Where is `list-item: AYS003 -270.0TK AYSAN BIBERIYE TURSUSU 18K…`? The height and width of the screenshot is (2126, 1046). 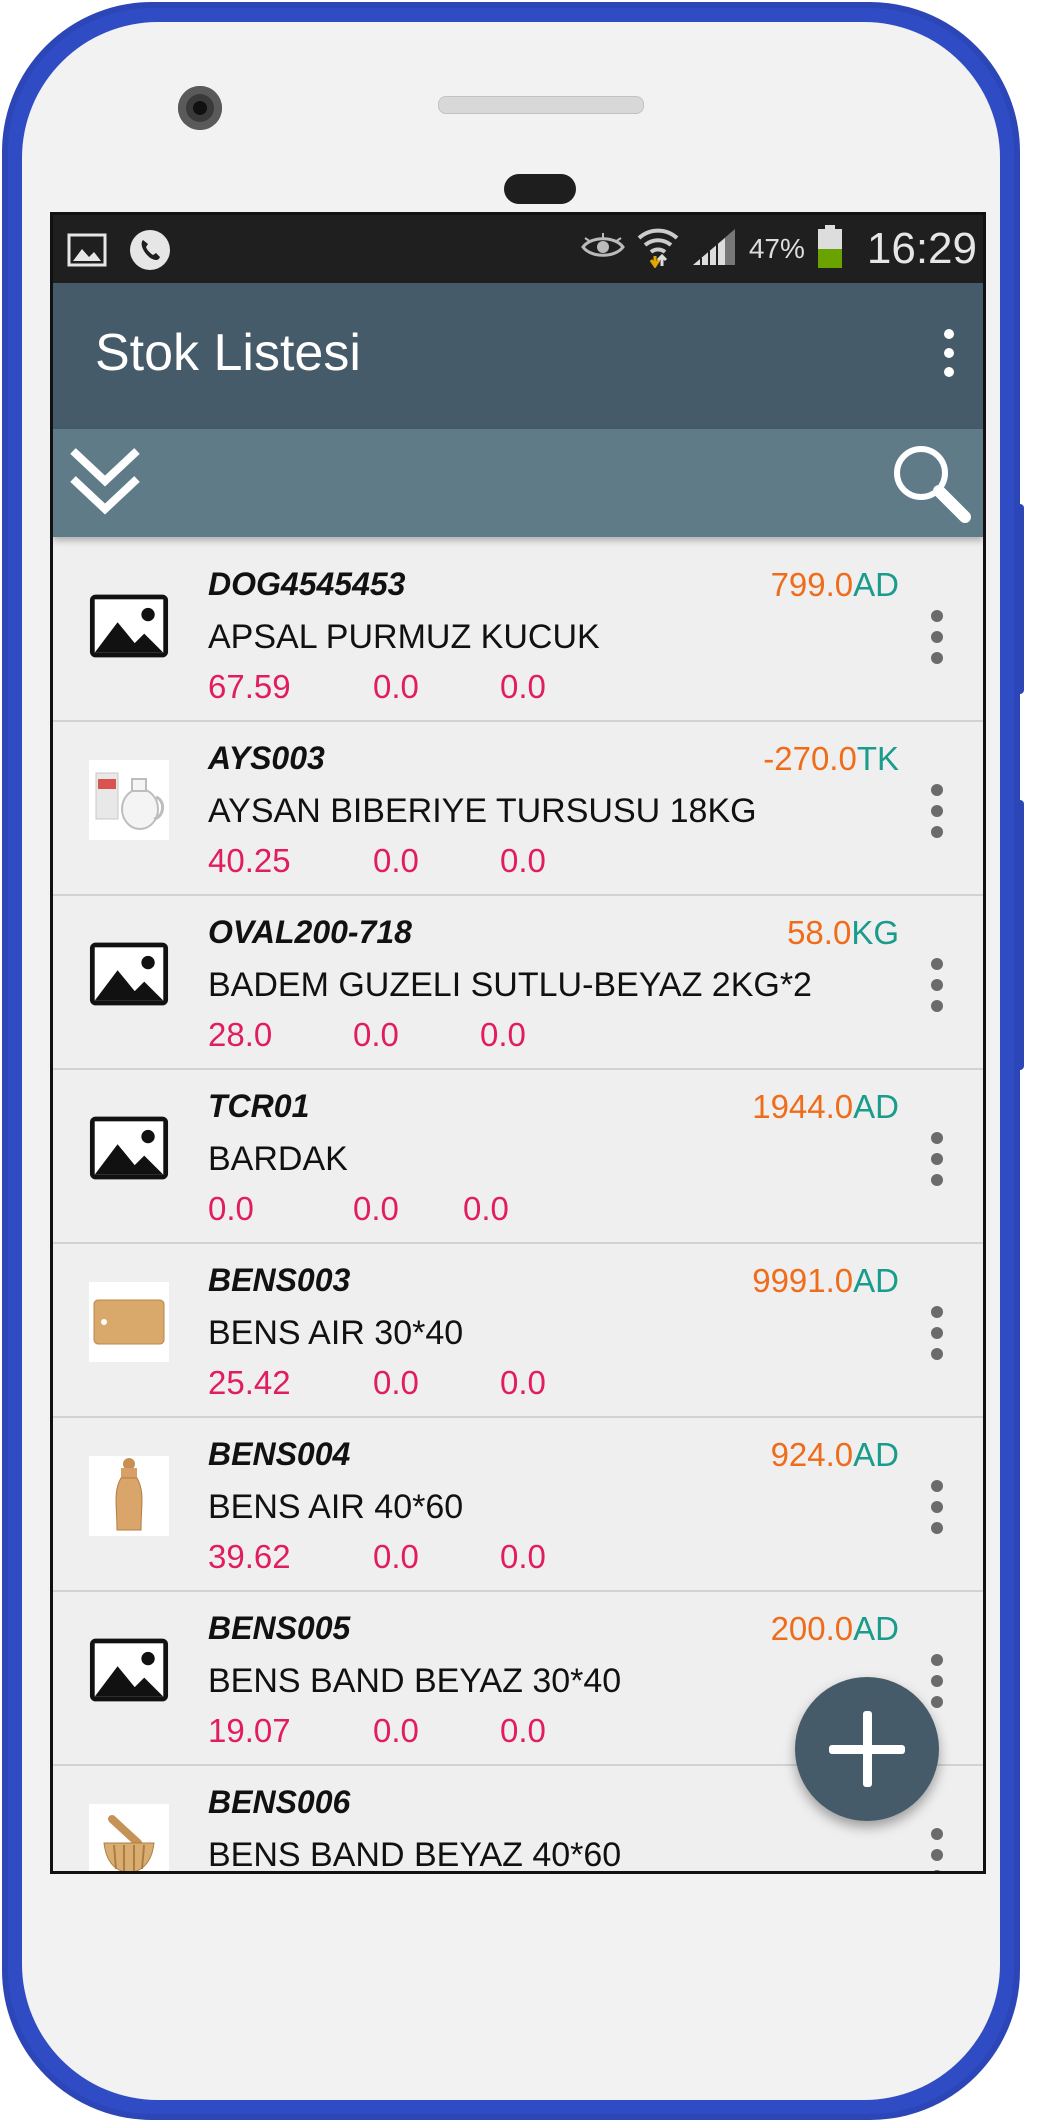 list-item: AYS003 -270.0TK AYSAN BIBERIYE TURSUSU 18K… is located at coordinates (518, 809).